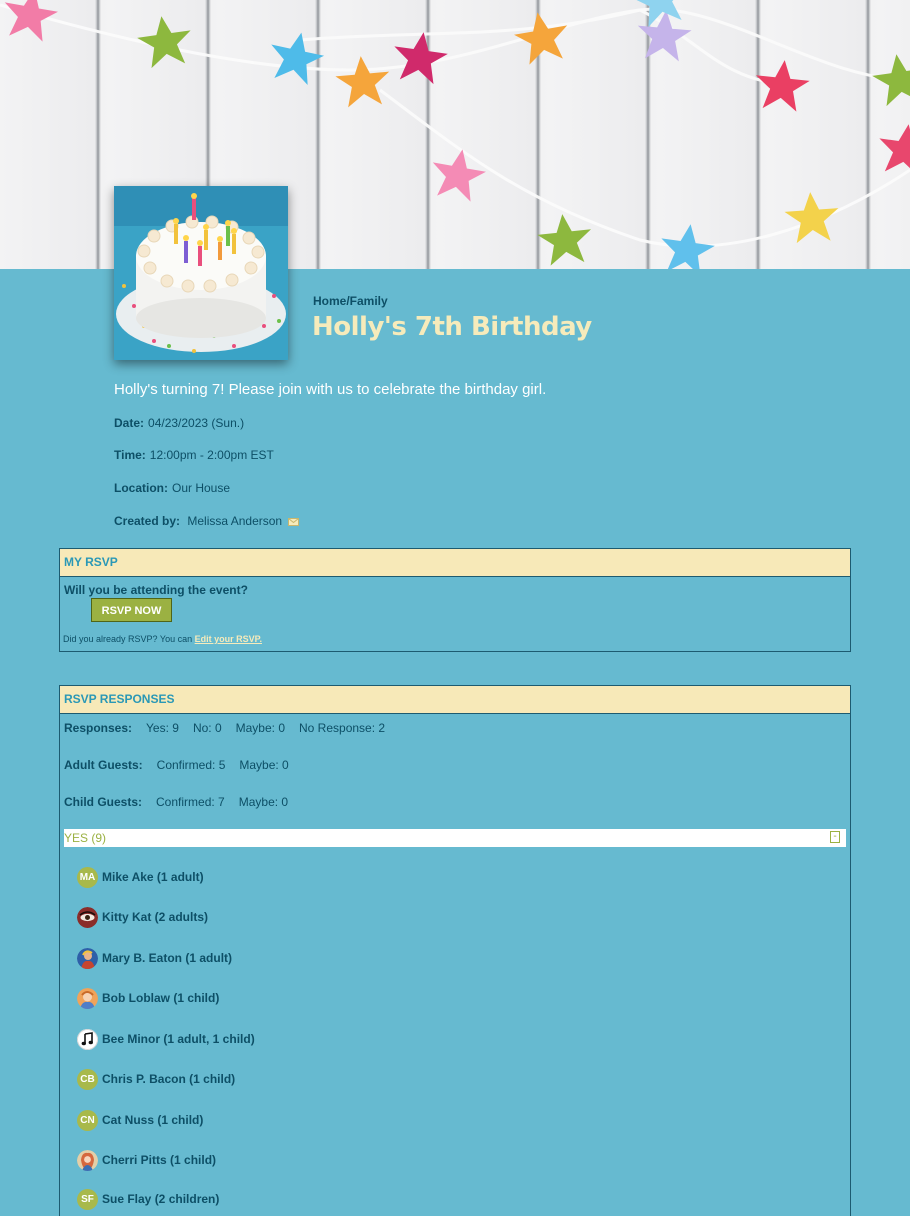 This screenshot has width=910, height=1216. What do you see at coordinates (178, 1039) in the screenshot?
I see `guest-name: Bee Minor (1 adult, 1 child)` at bounding box center [178, 1039].